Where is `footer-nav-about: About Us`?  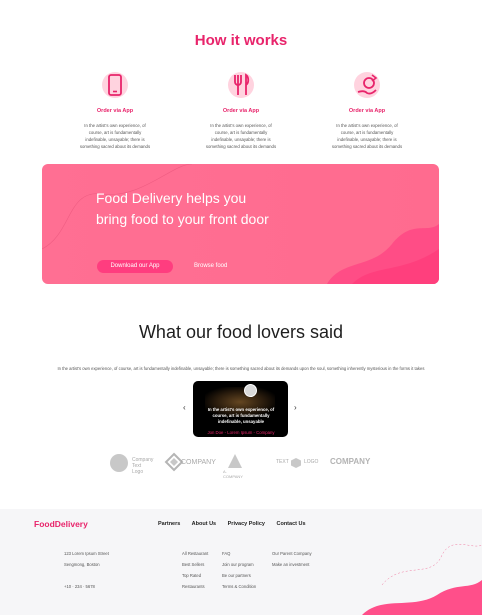
footer-nav-about: About Us is located at coordinates (204, 524).